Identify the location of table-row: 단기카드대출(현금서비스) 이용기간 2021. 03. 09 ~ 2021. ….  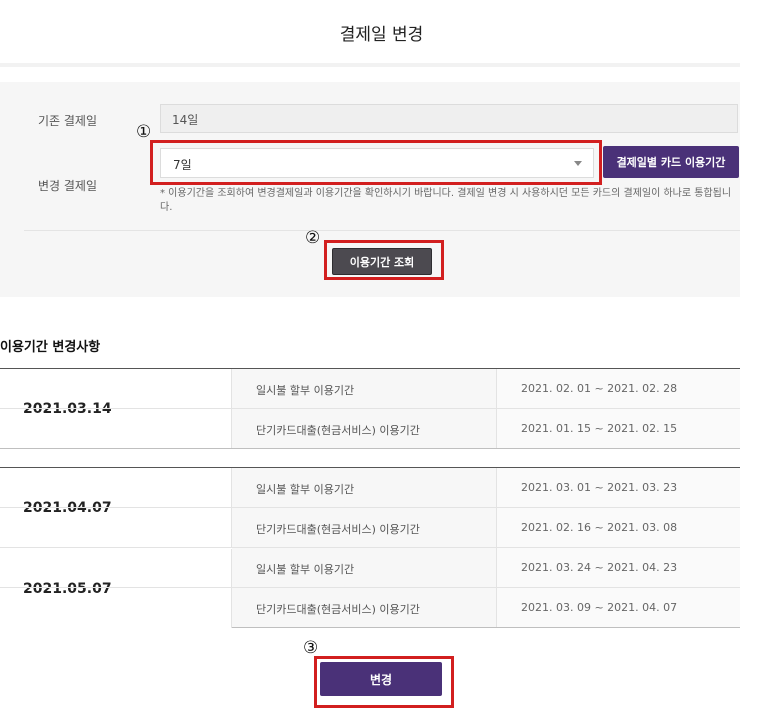
(370, 607).